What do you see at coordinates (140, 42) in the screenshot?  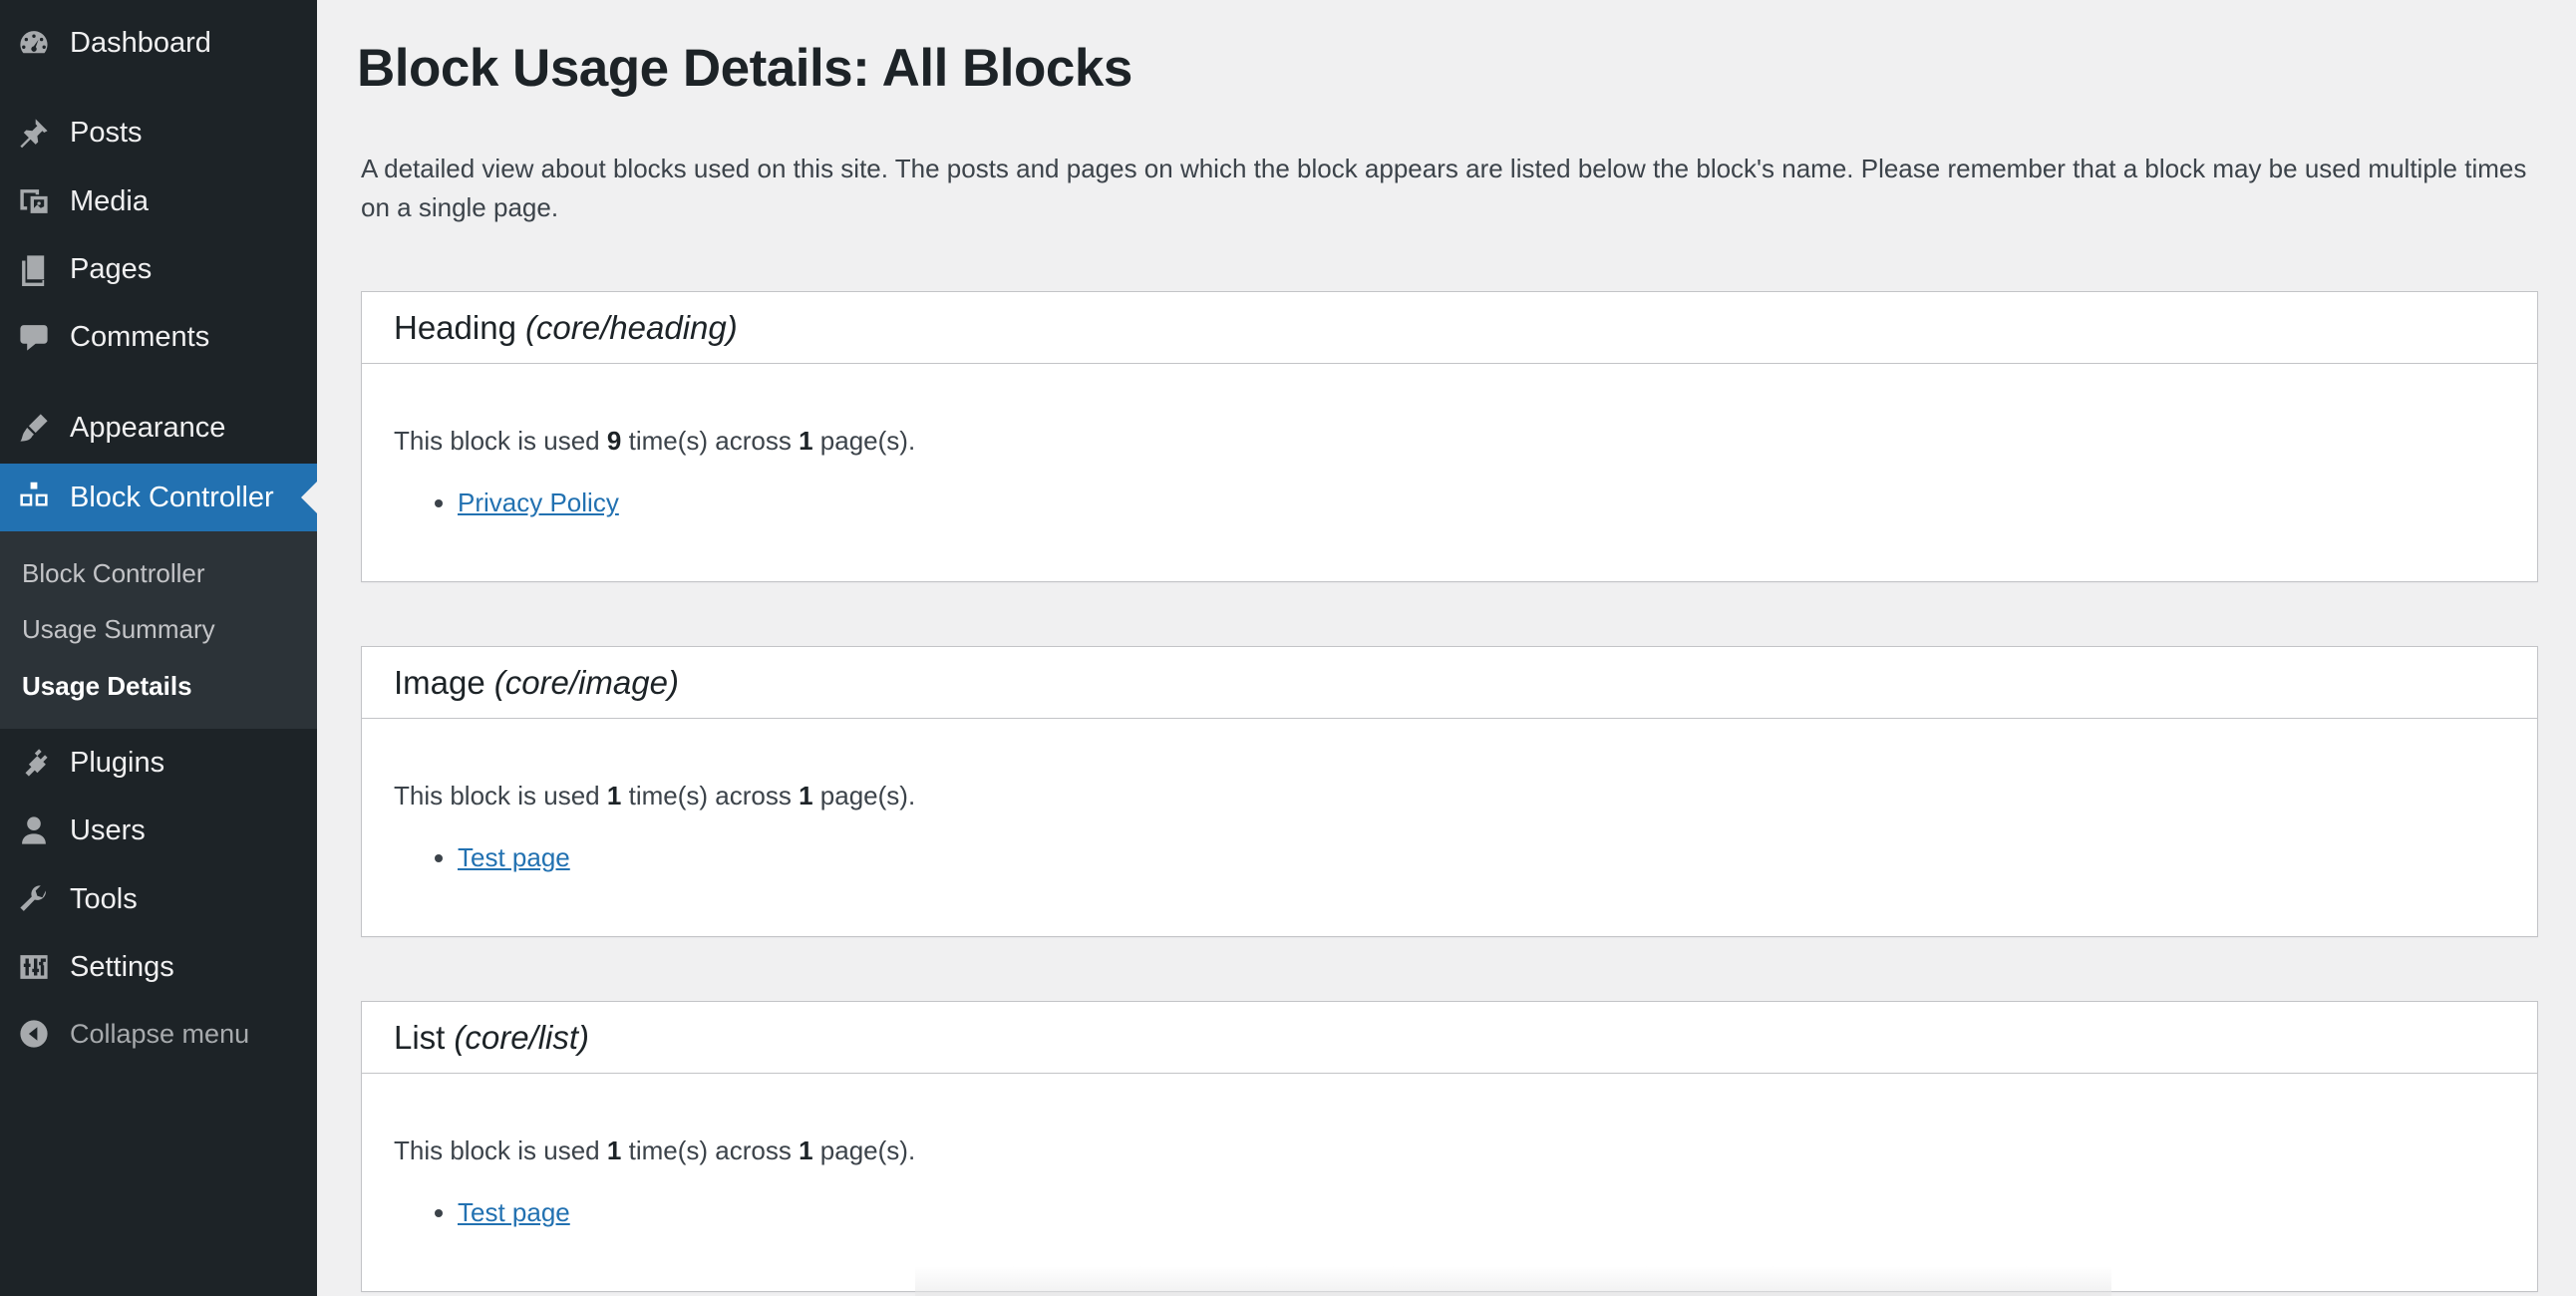 I see `sidebar-item-label: Dashboard` at bounding box center [140, 42].